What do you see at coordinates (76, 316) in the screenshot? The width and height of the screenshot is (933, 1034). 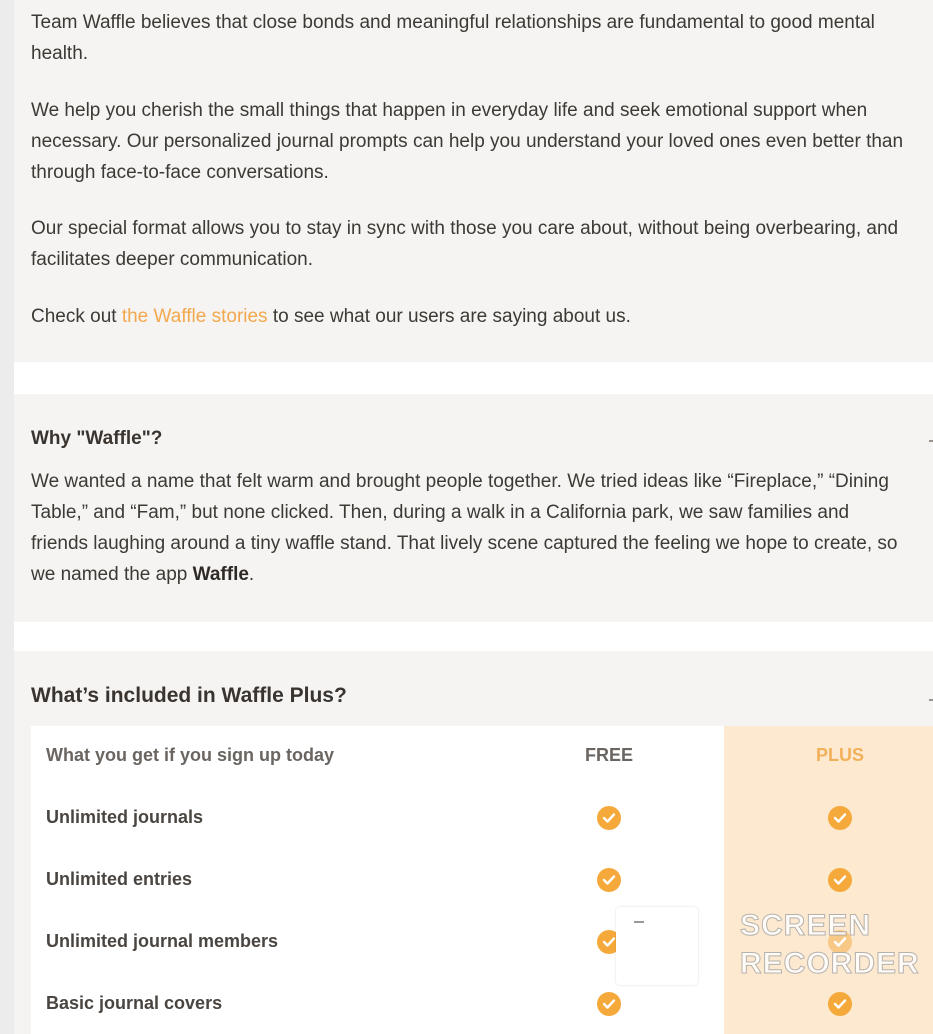 I see `stories-intro-text: Check out` at bounding box center [76, 316].